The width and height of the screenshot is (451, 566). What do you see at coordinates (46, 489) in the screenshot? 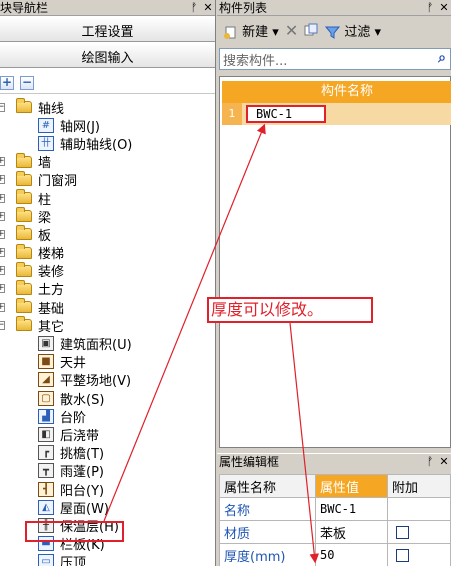
I see `balcony-icon: ┫` at bounding box center [46, 489].